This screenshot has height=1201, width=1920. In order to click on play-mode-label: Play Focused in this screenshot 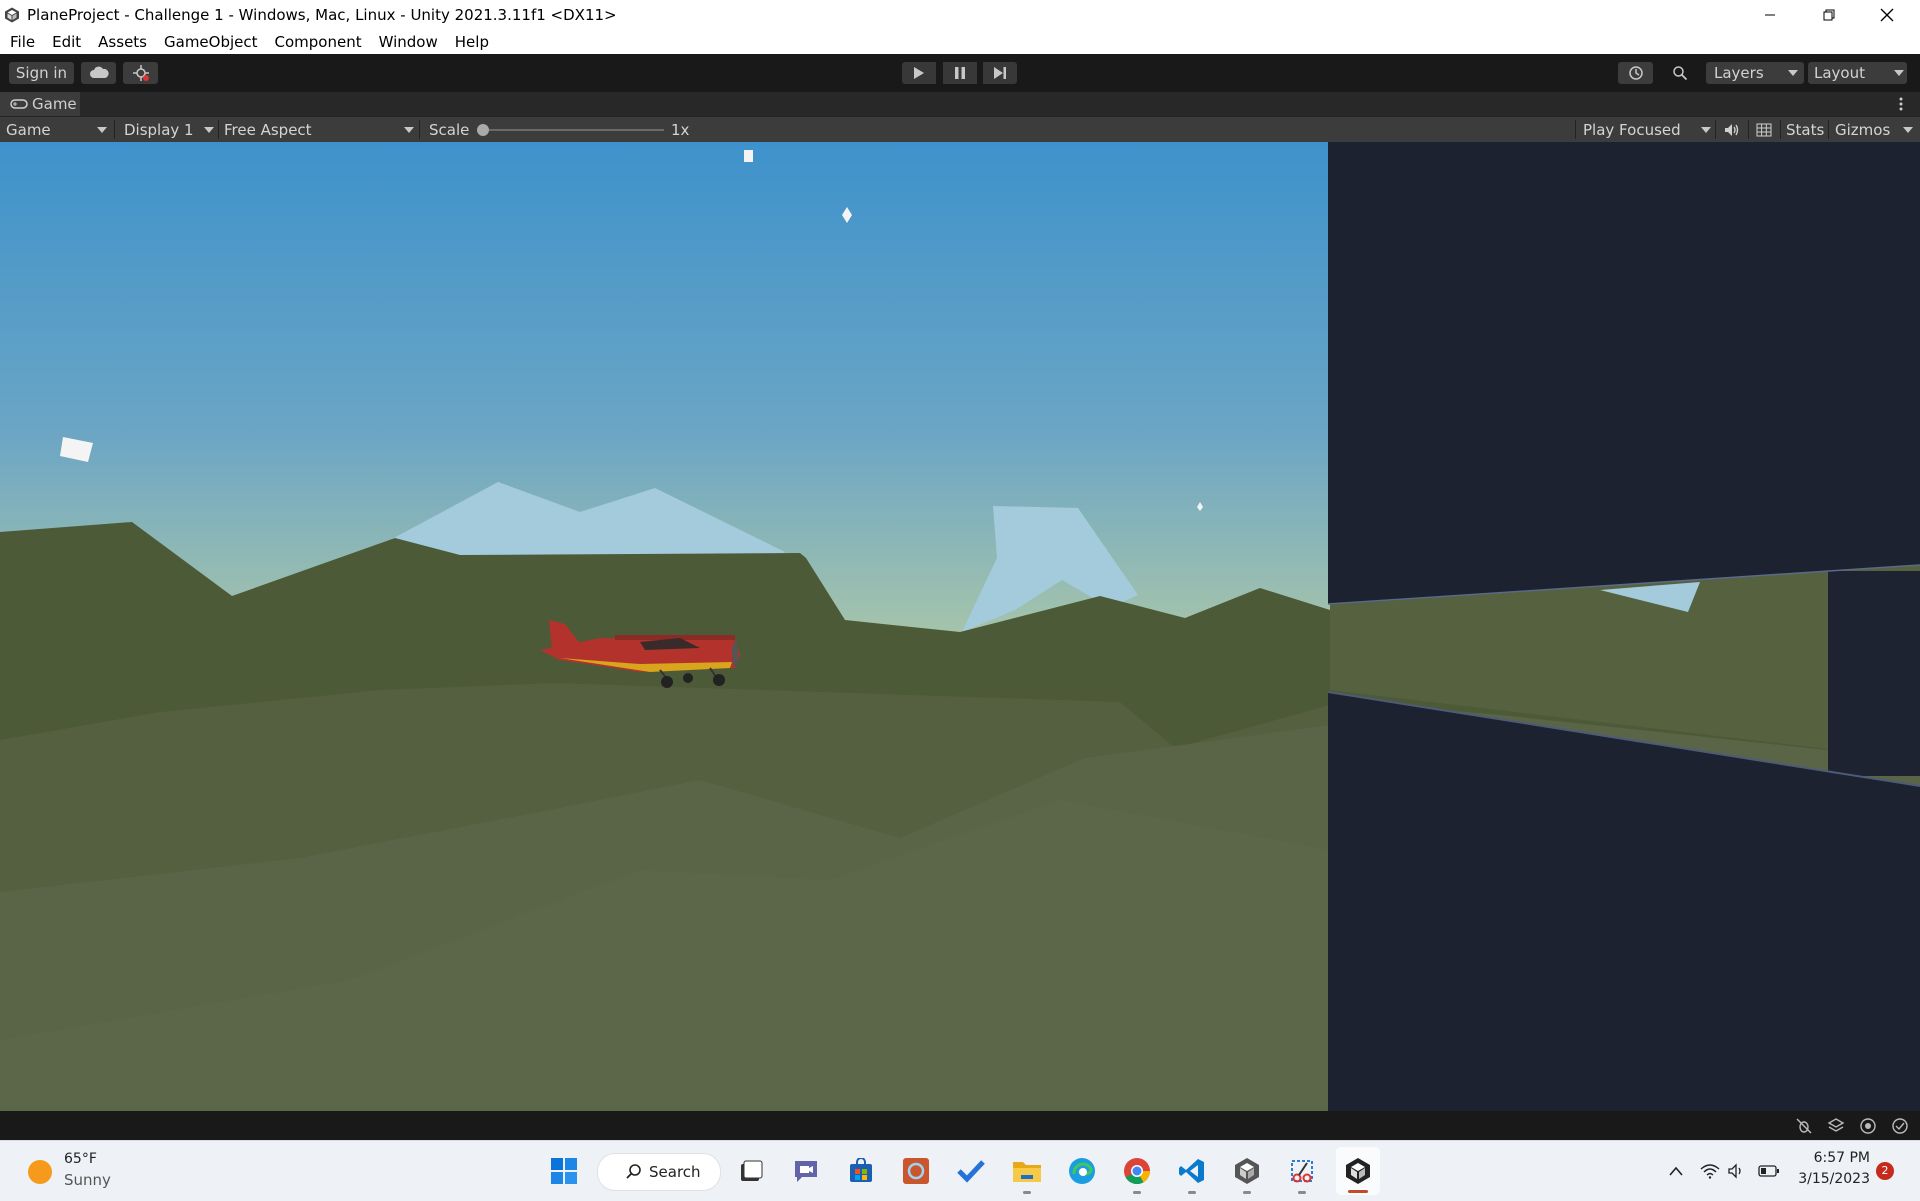, I will do `click(1632, 129)`.